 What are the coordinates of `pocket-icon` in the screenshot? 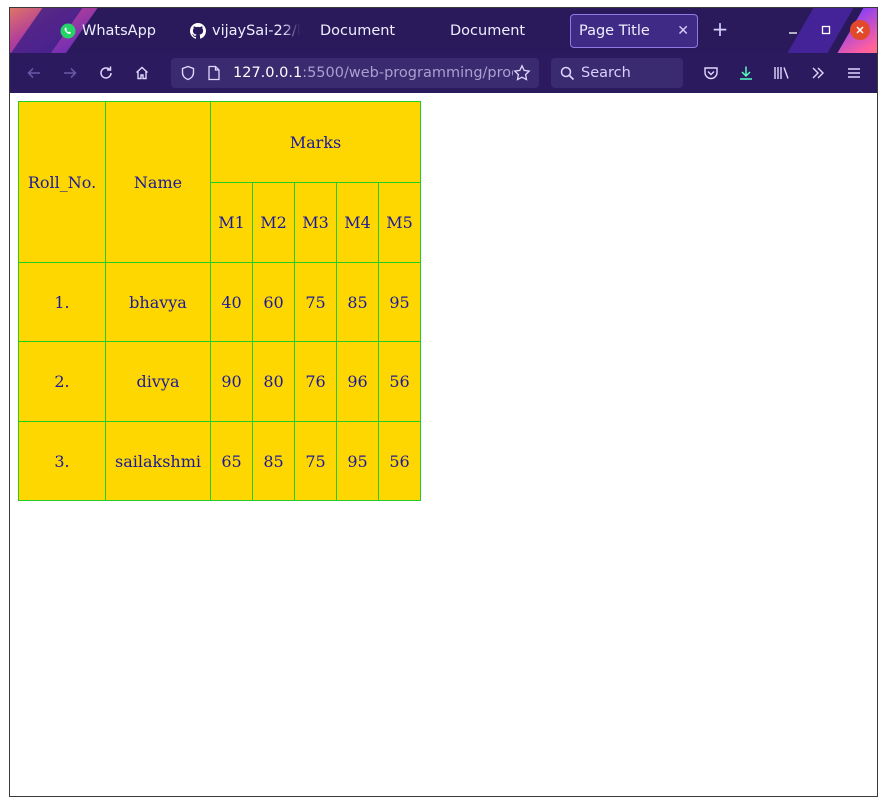 It's located at (711, 73).